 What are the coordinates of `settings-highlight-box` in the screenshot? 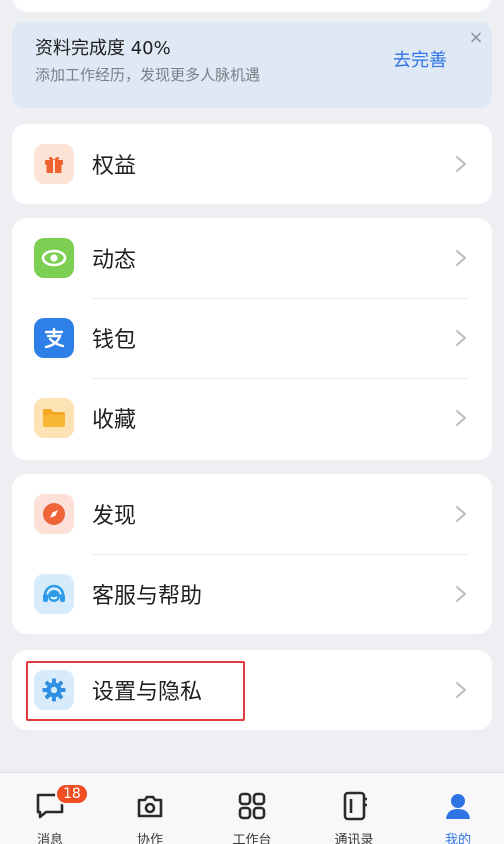 It's located at (135, 691).